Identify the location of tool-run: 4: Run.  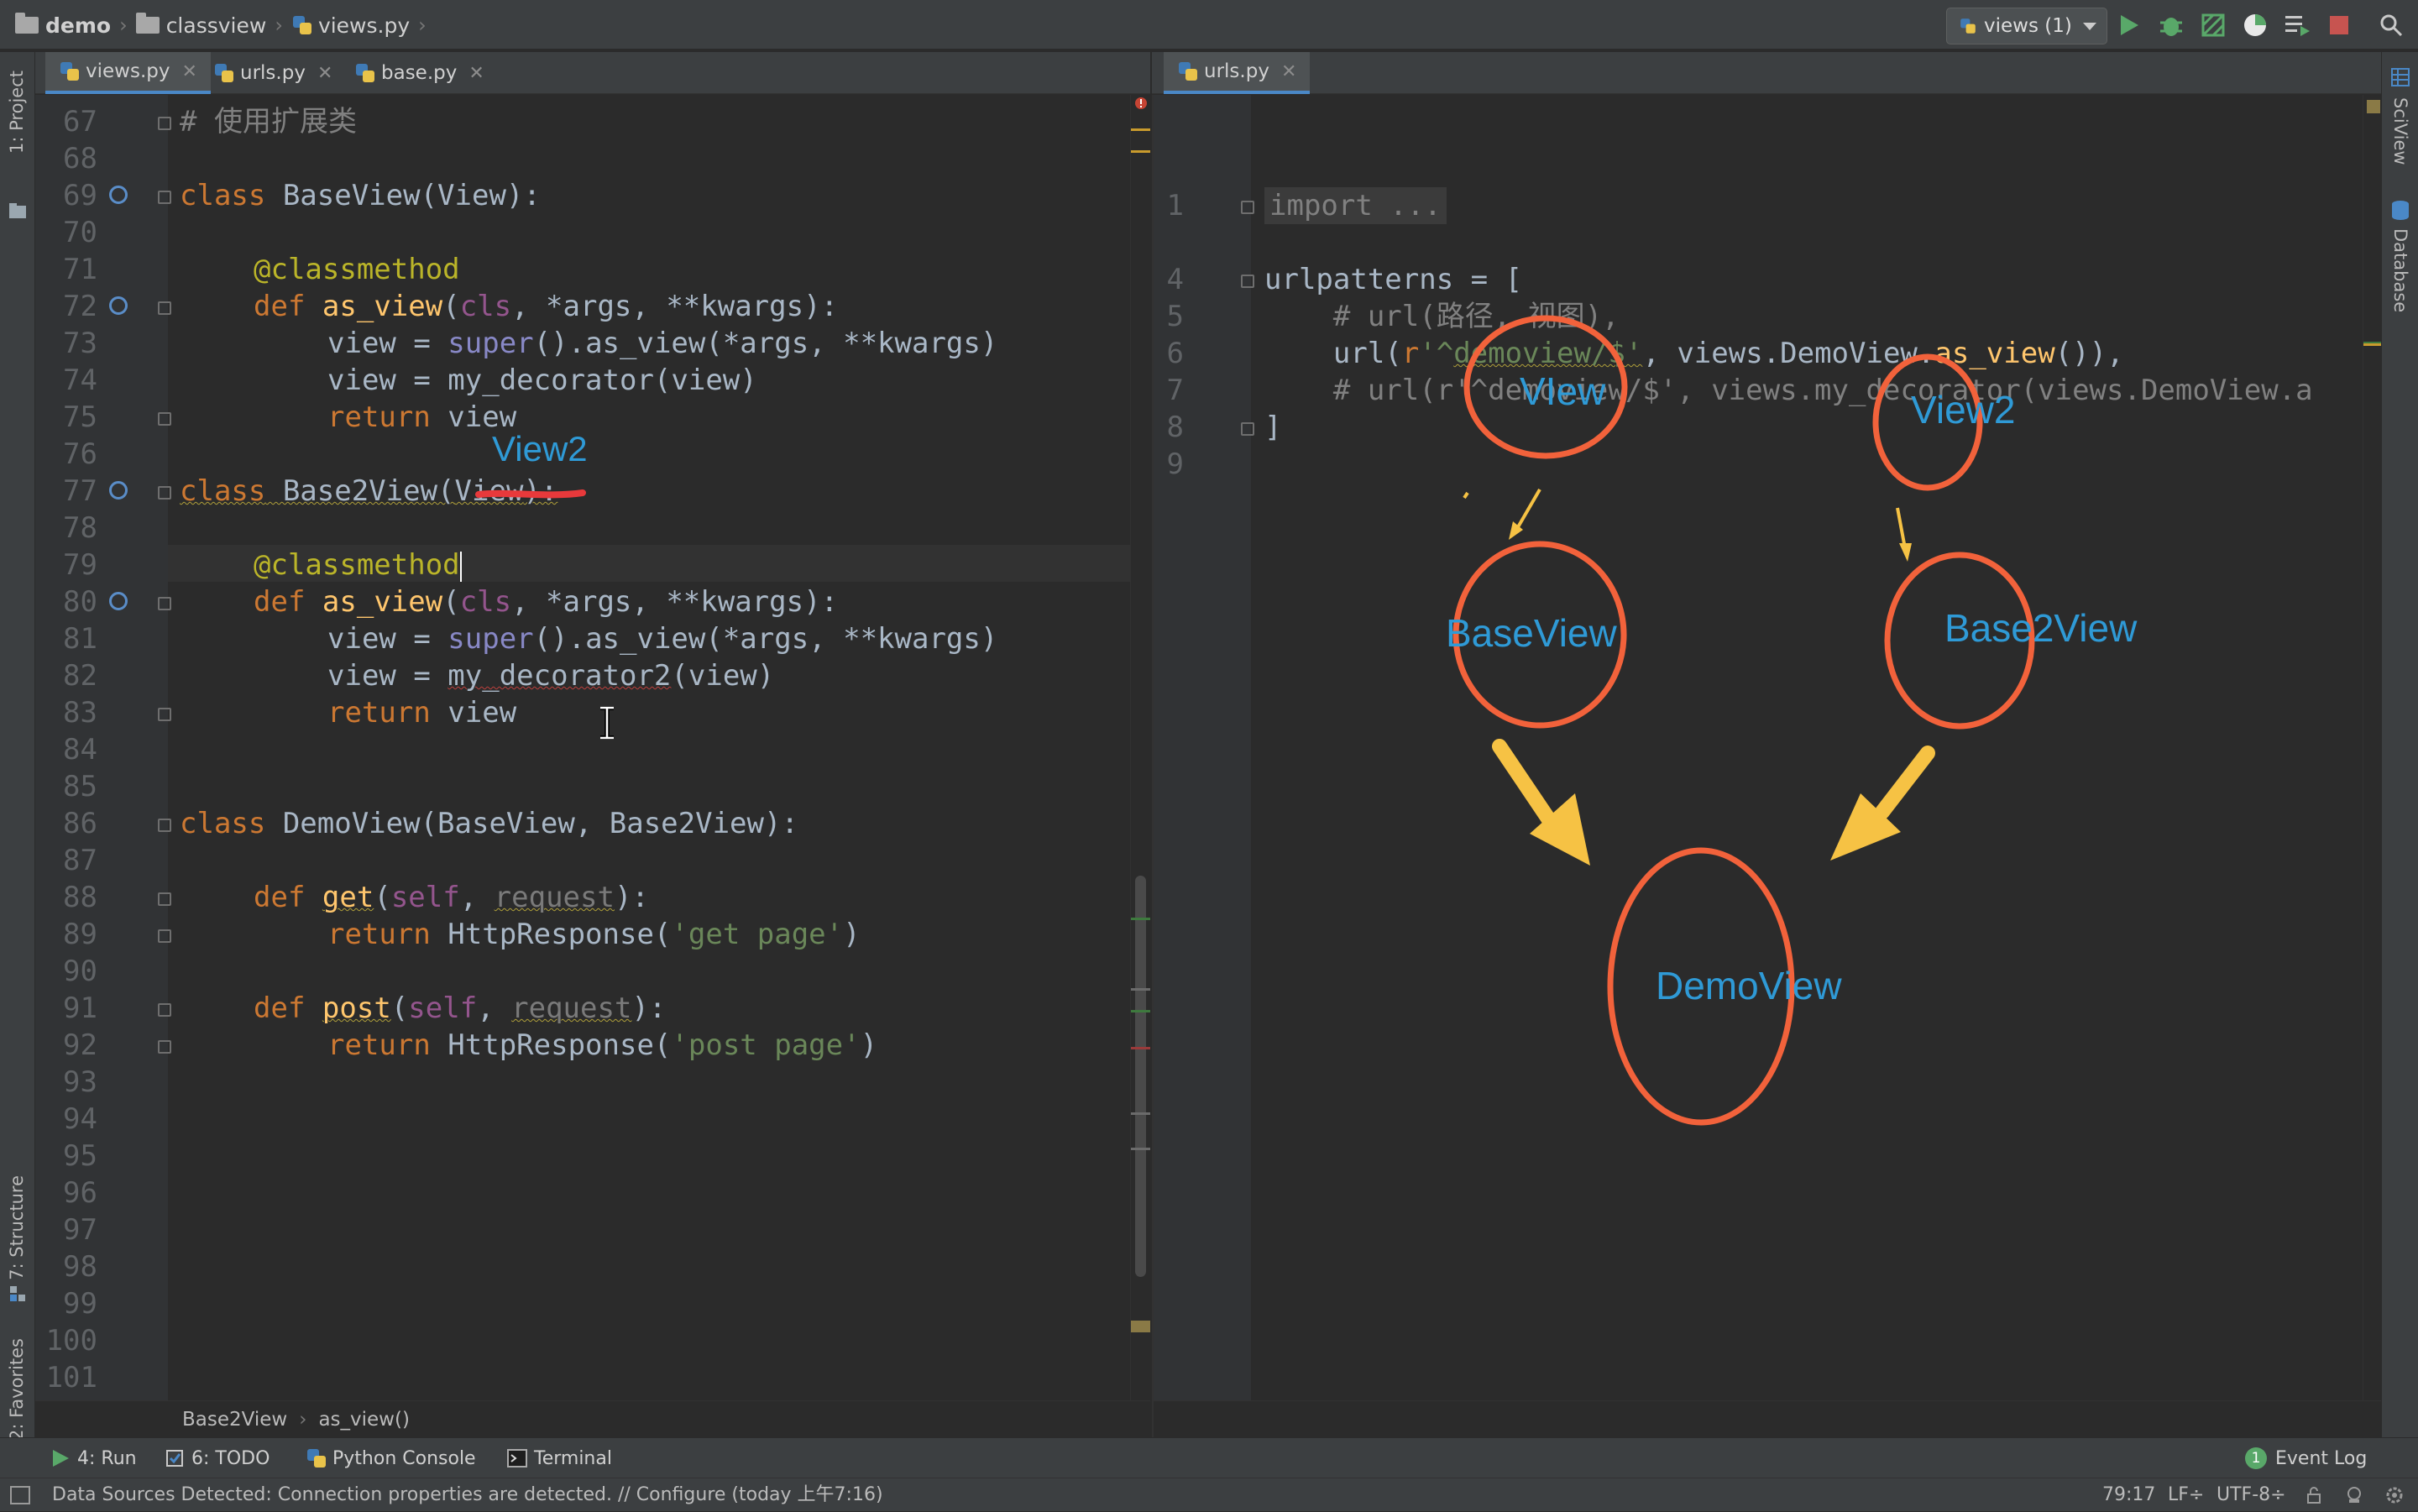
(93, 1458).